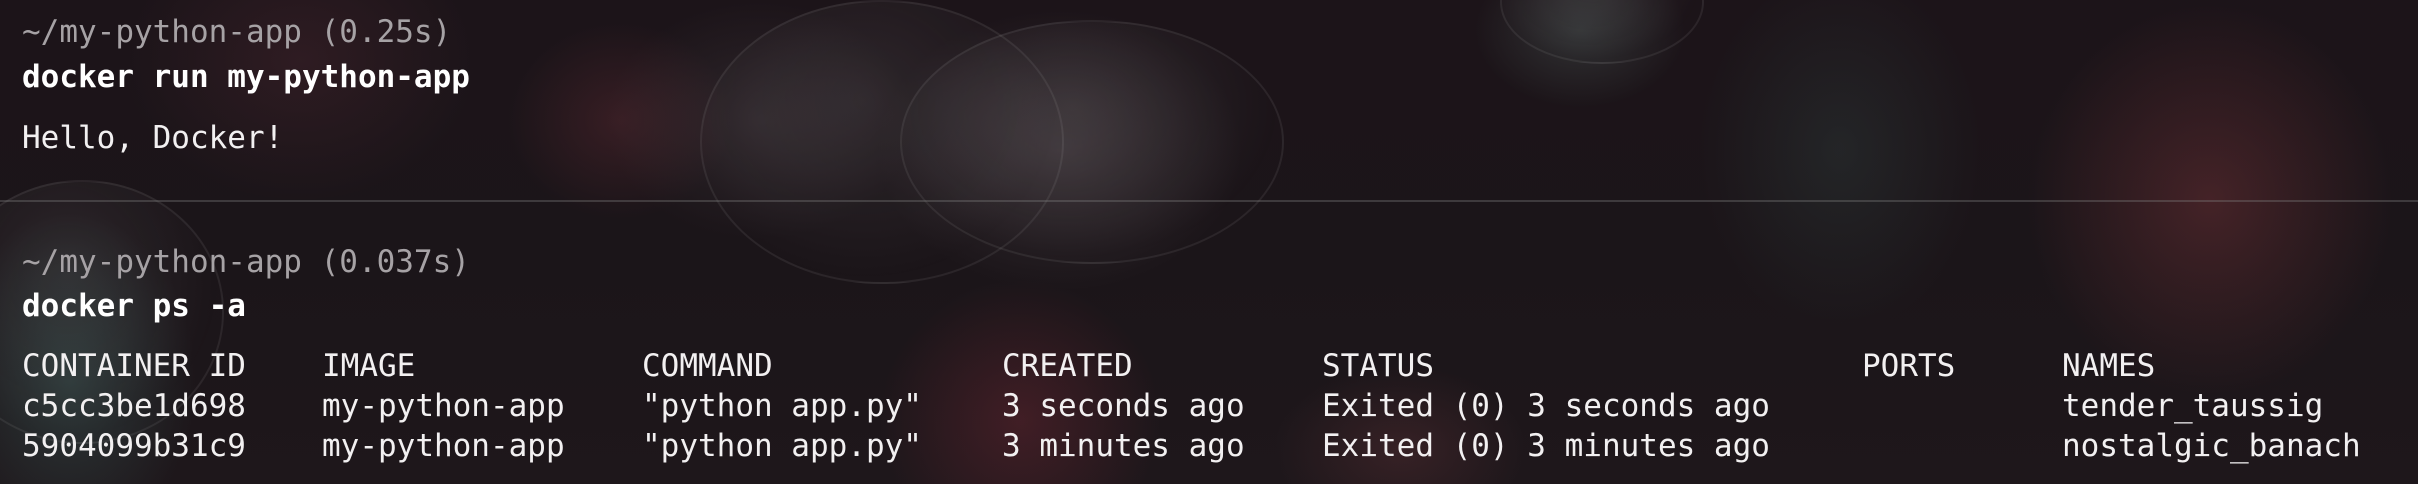 This screenshot has height=484, width=2418. Describe the element at coordinates (1546, 446) in the screenshot. I see `container-status: Exited (0) 3 minutes ago` at that location.